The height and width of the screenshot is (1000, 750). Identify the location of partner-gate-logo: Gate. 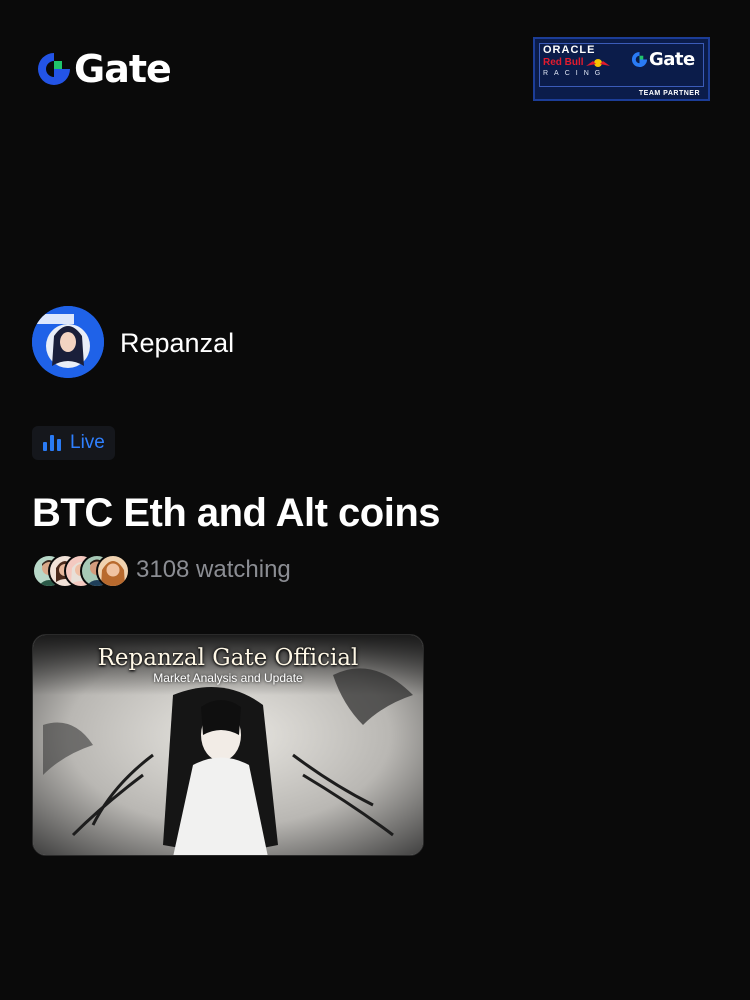
(663, 59).